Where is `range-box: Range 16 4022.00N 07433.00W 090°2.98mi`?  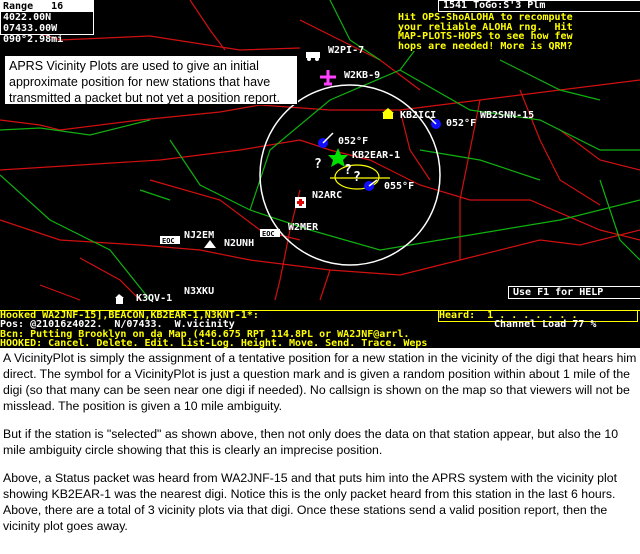 range-box: Range 16 4022.00N 07433.00W 090°2.98mi is located at coordinates (47, 22).